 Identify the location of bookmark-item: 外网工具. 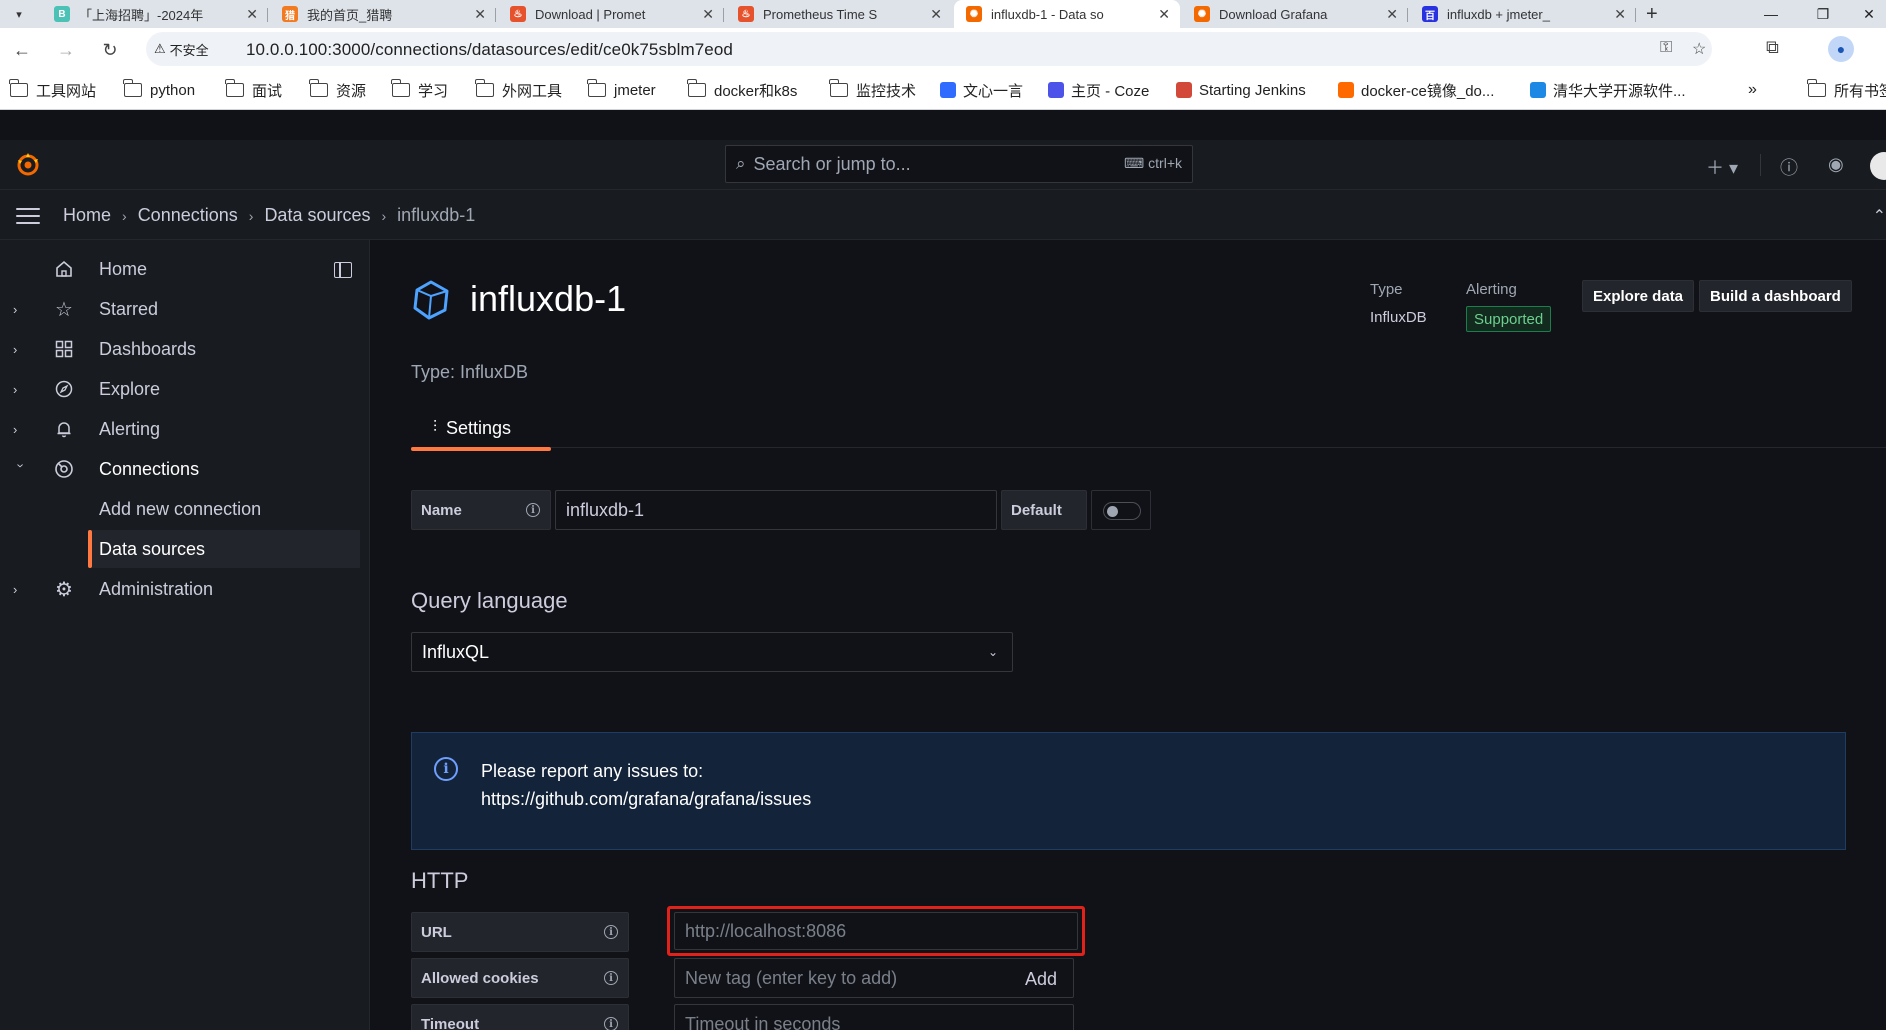
(518, 89).